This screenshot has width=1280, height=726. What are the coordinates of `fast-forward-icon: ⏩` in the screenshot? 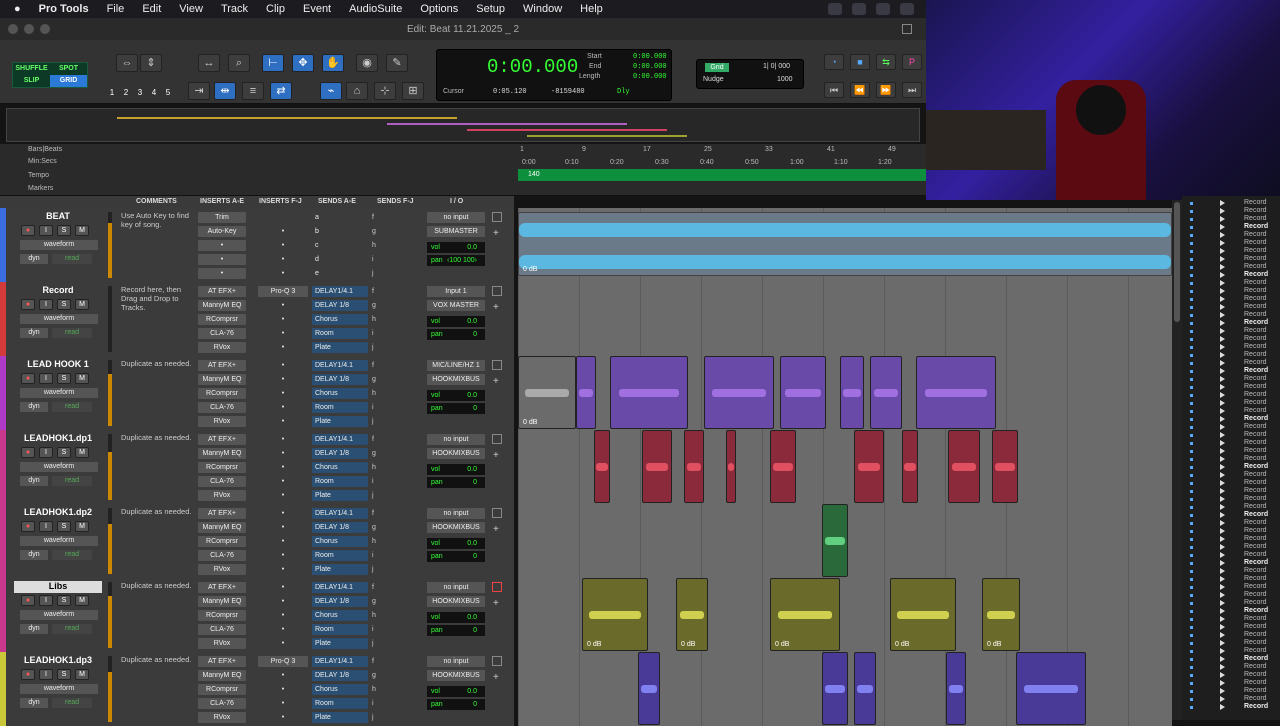 It's located at (886, 90).